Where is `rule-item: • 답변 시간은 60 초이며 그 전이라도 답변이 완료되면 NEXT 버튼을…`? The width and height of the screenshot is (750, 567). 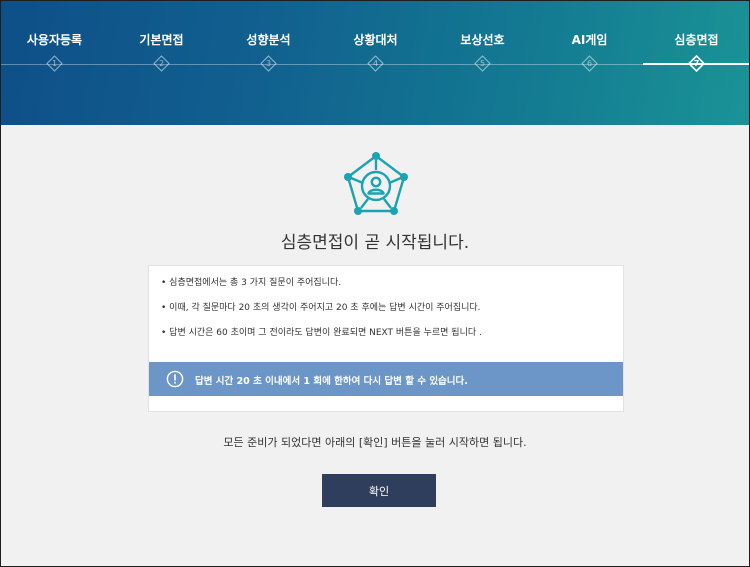 rule-item: • 답변 시간은 60 초이며 그 전이라도 답변이 완료되면 NEXT 버튼을… is located at coordinates (321, 333).